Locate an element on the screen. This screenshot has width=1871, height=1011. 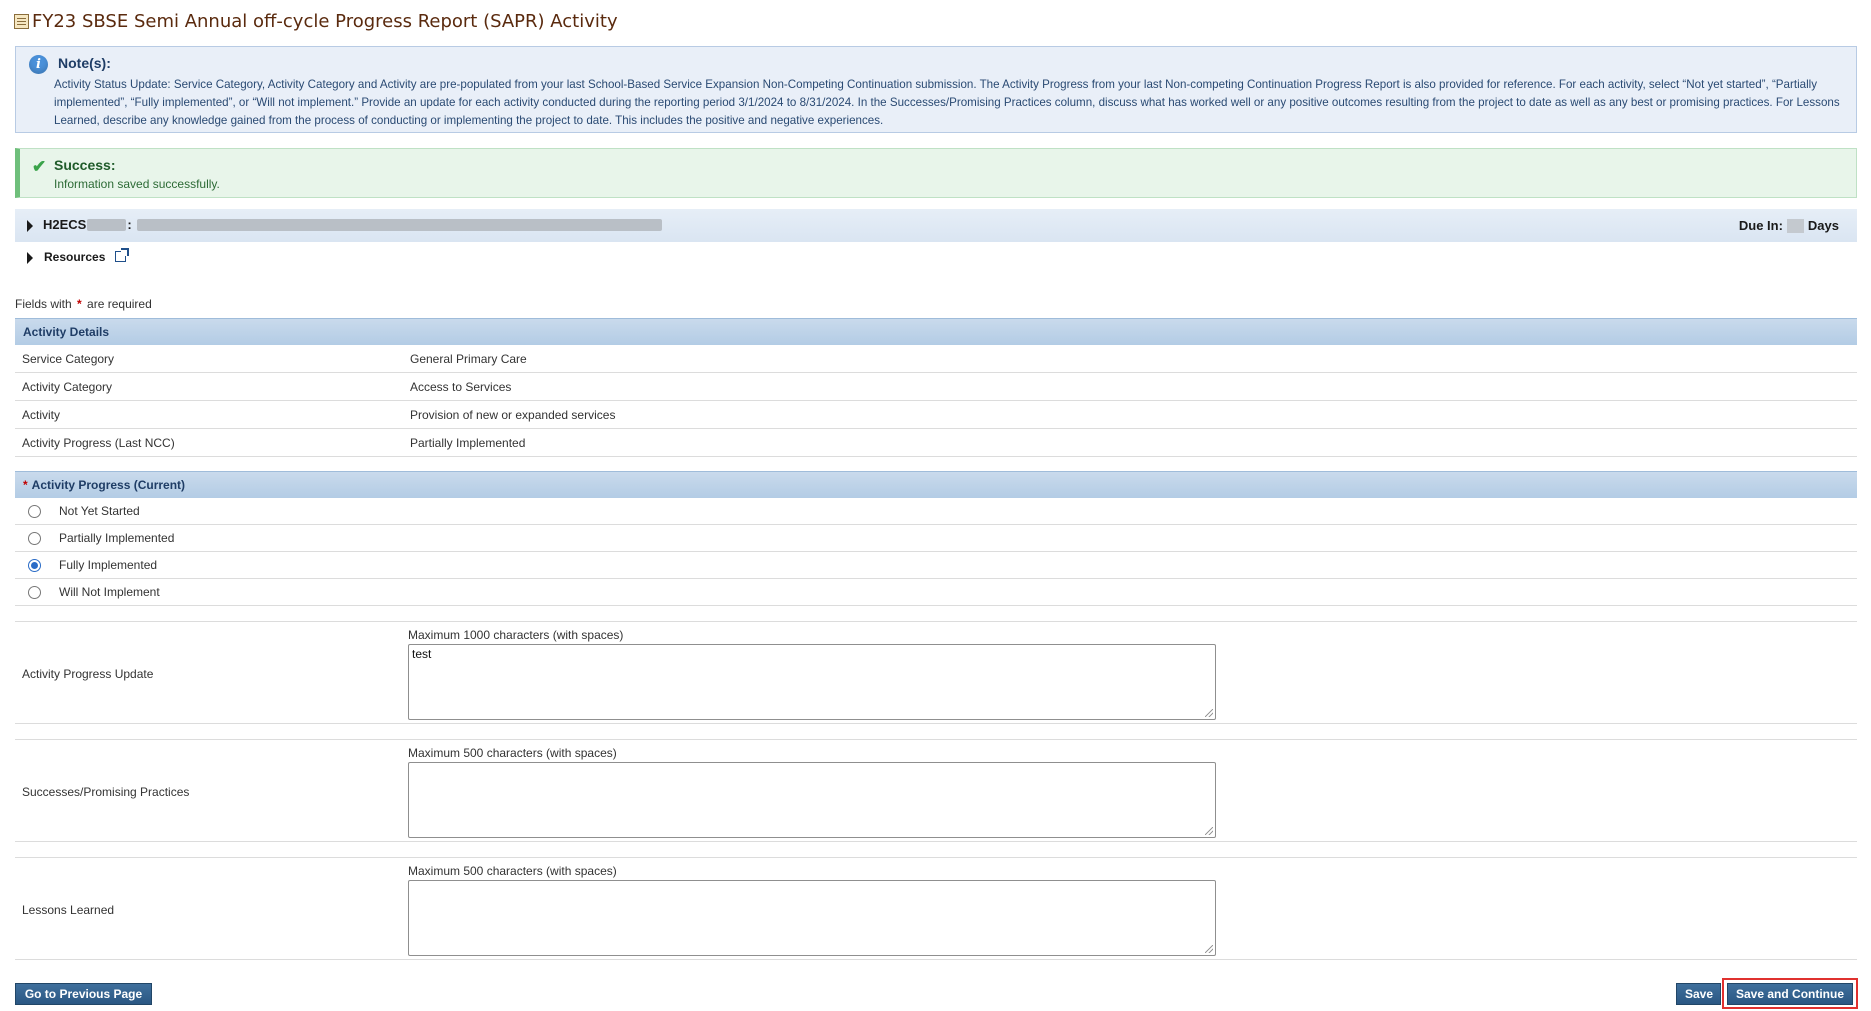
radio-label: Partially Implemented is located at coordinates (116, 538).